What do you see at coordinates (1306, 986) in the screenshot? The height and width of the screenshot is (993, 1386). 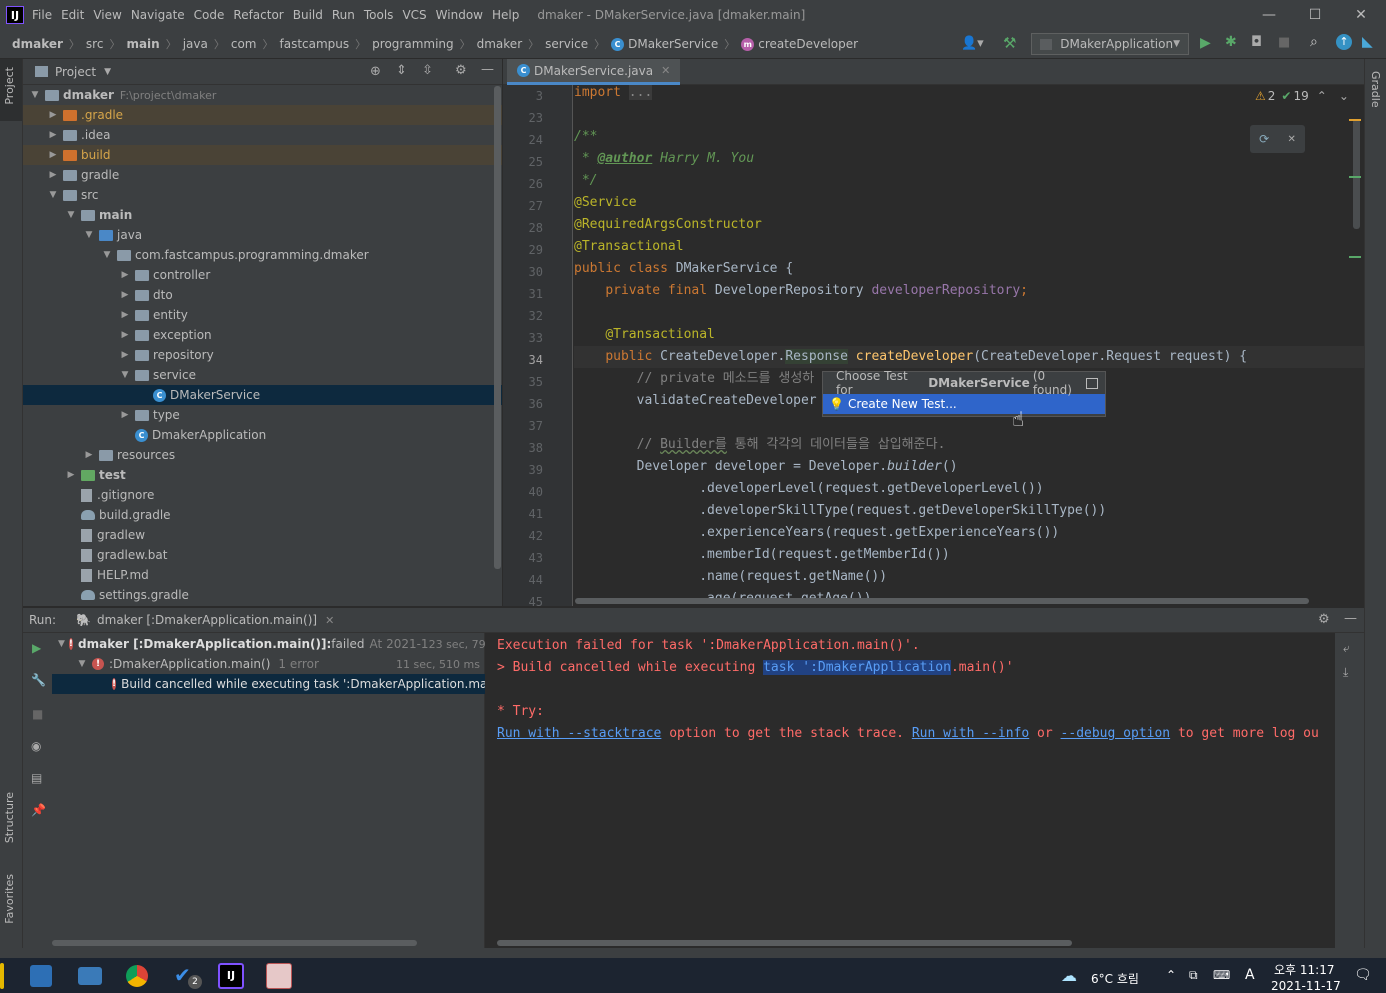 I see `clock-date: 2021-11-17` at bounding box center [1306, 986].